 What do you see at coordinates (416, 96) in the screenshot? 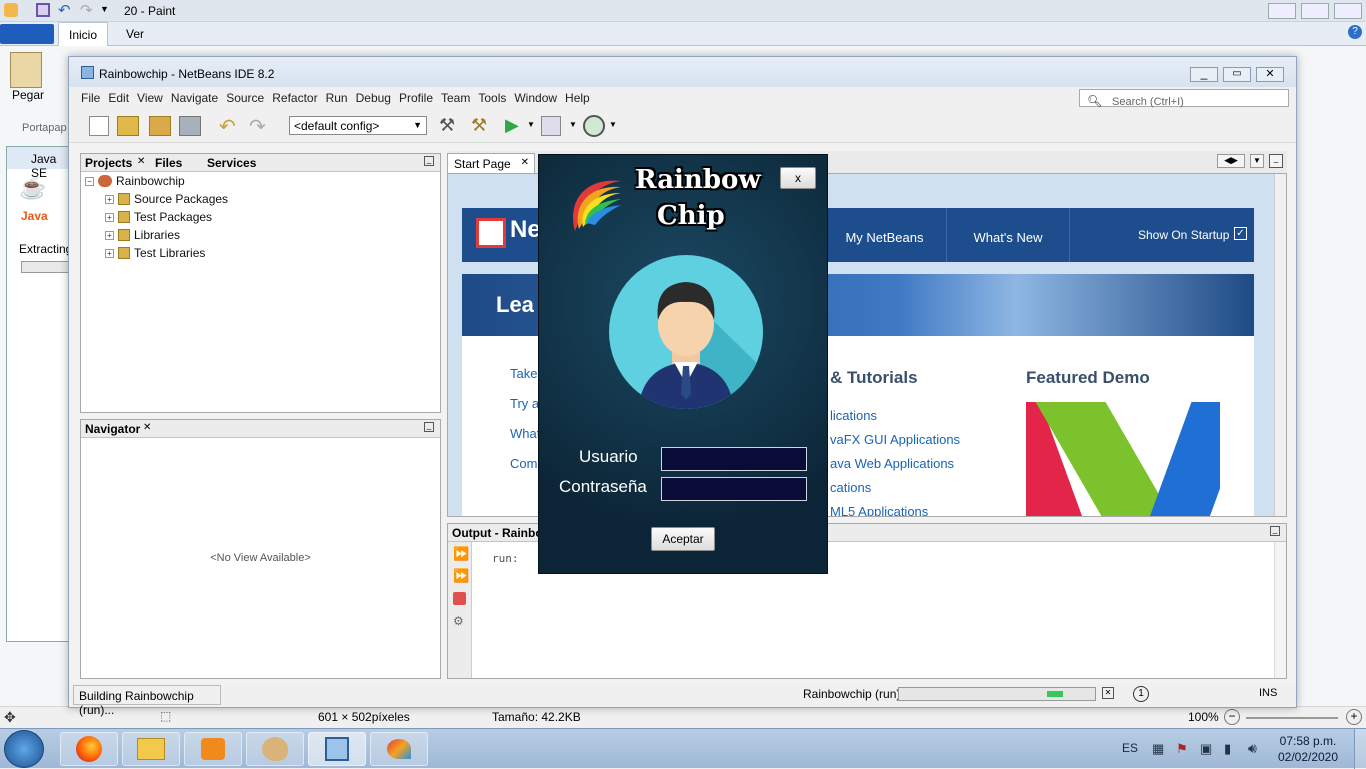
I see `menu-profile: Profile` at bounding box center [416, 96].